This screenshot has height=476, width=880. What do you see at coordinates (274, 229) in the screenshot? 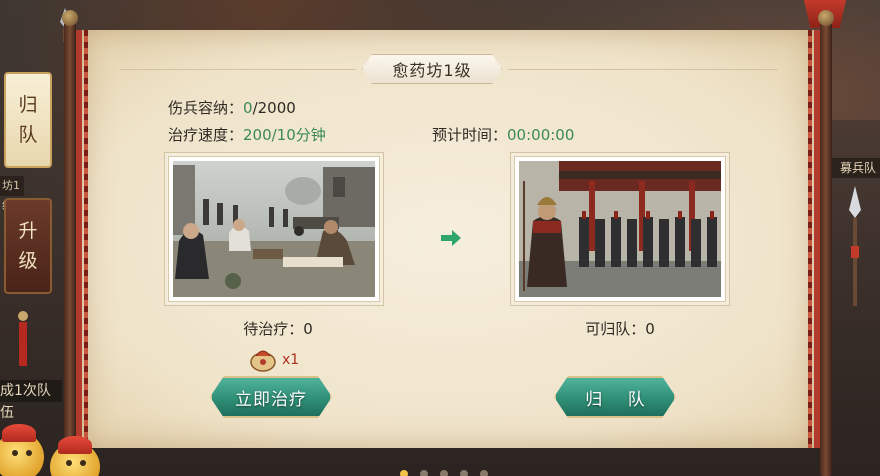
I see `wounded-soldiers-image` at bounding box center [274, 229].